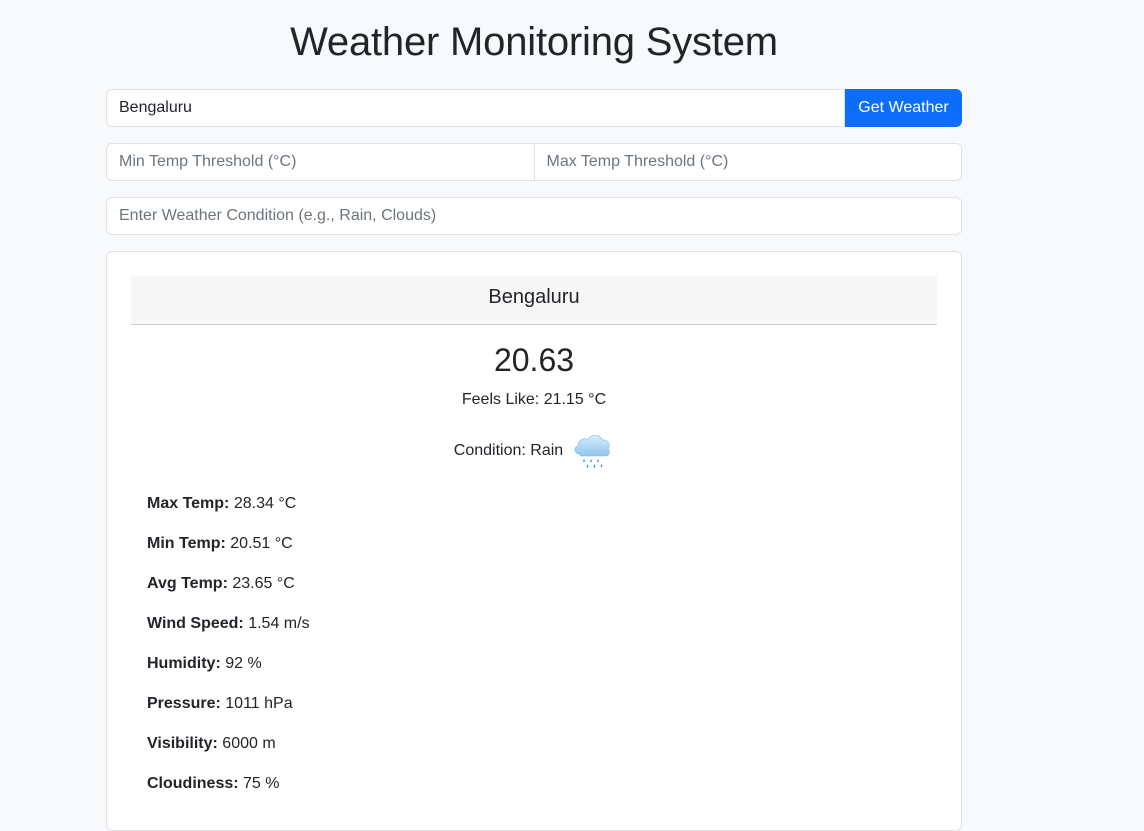 Image resolution: width=1144 pixels, height=831 pixels. Describe the element at coordinates (265, 503) in the screenshot. I see `stat-value: 28.34 °C` at that location.